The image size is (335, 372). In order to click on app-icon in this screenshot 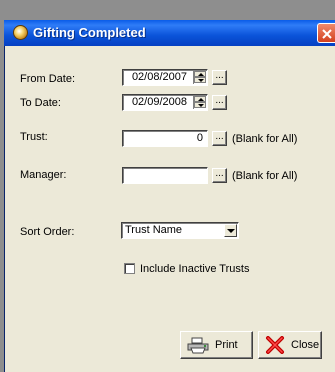, I will do `click(20, 32)`.